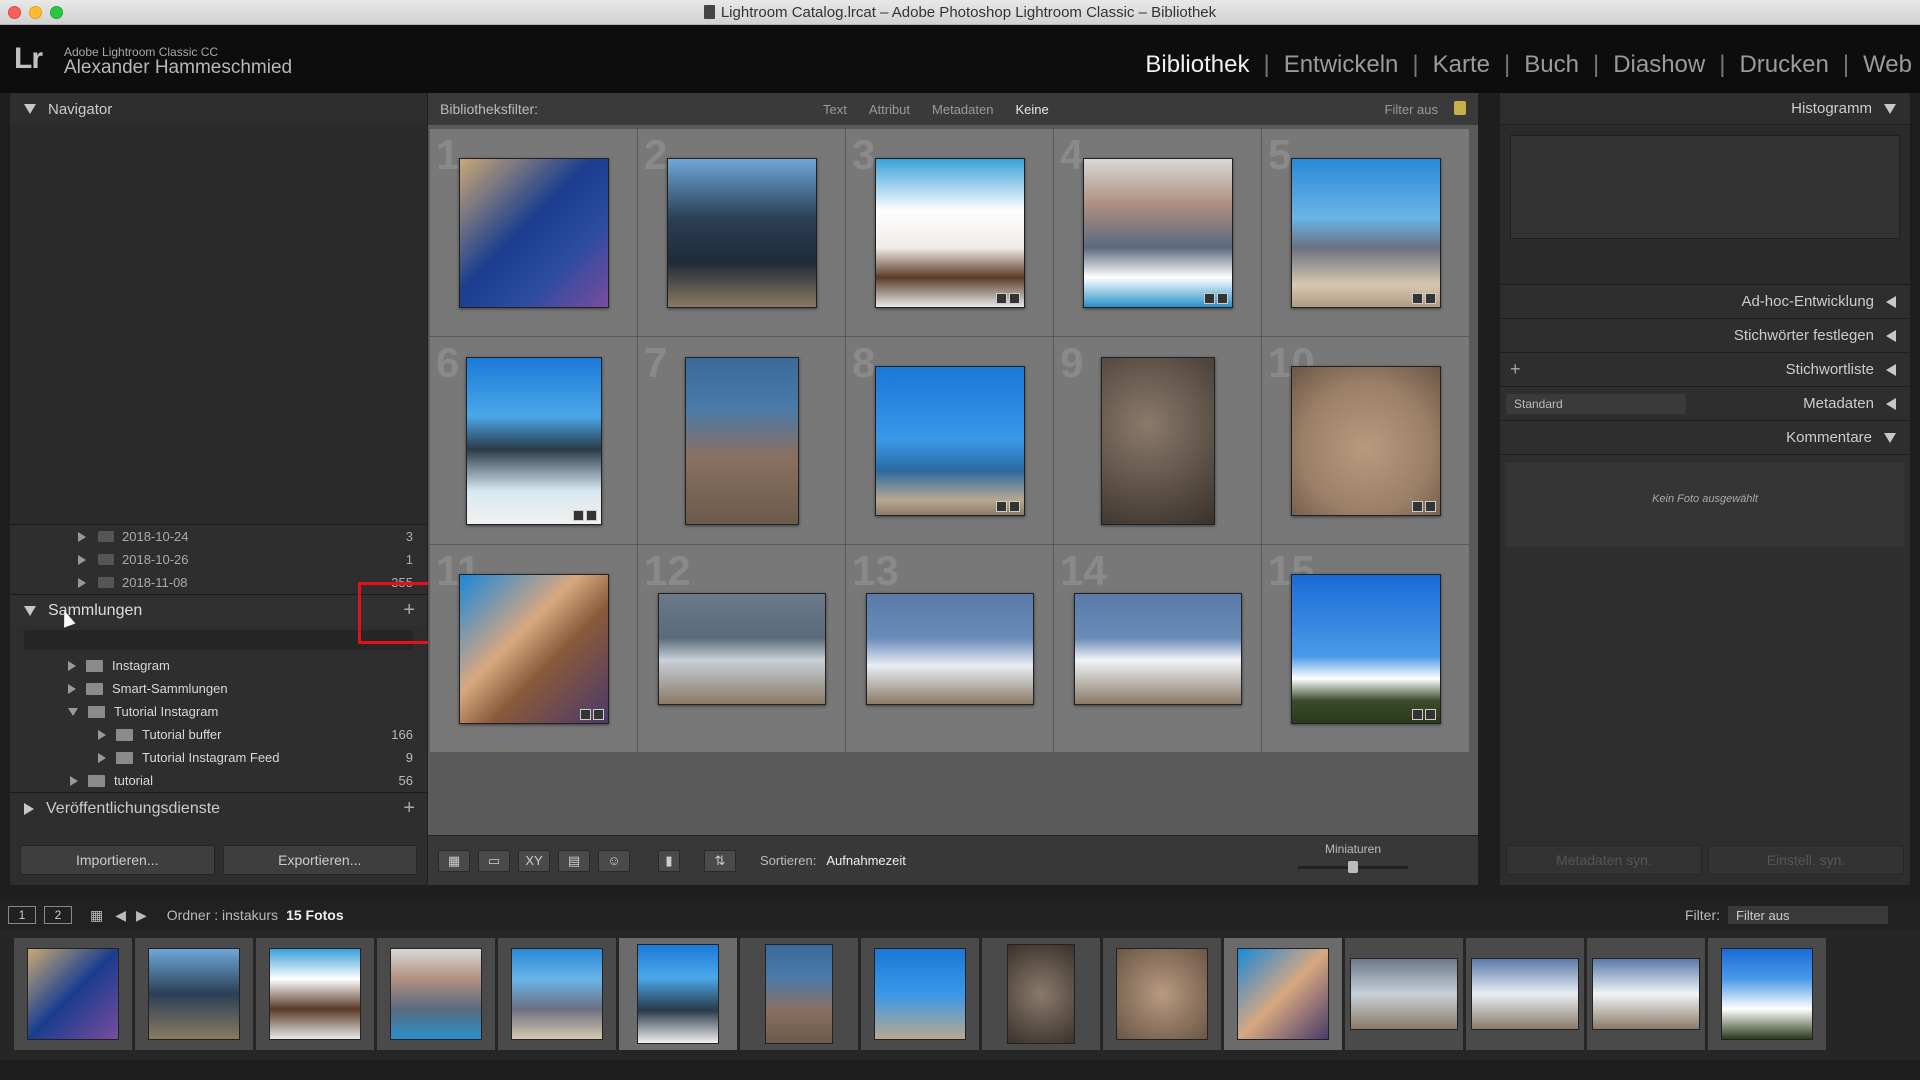 The height and width of the screenshot is (1080, 1920). Describe the element at coordinates (218, 665) in the screenshot. I see `collection-row-instagram: Instagram` at that location.